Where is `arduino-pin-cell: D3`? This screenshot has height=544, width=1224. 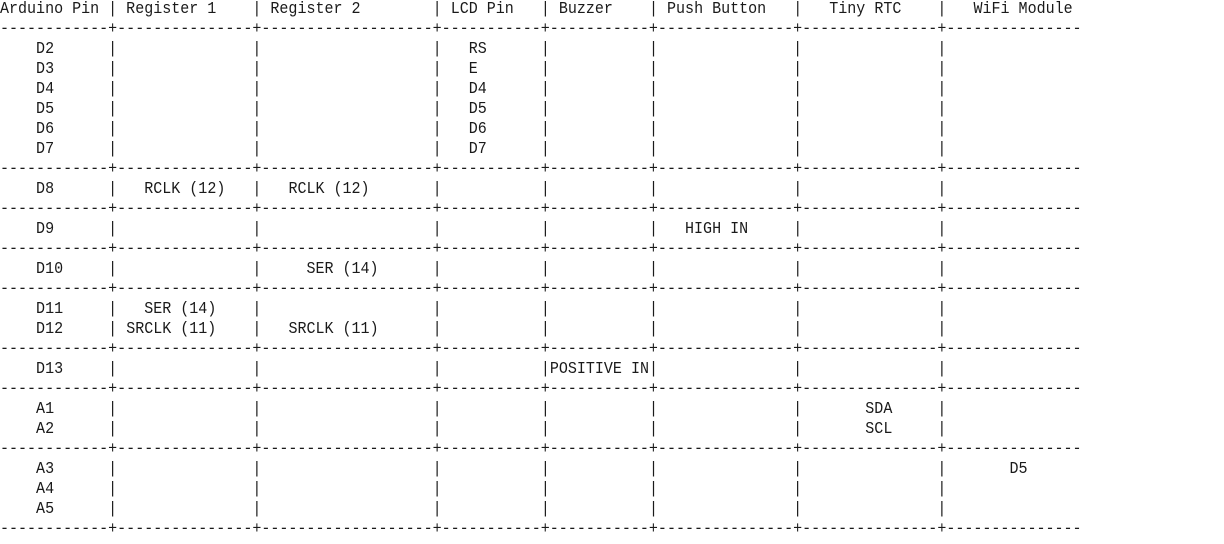 arduino-pin-cell: D3 is located at coordinates (45, 69).